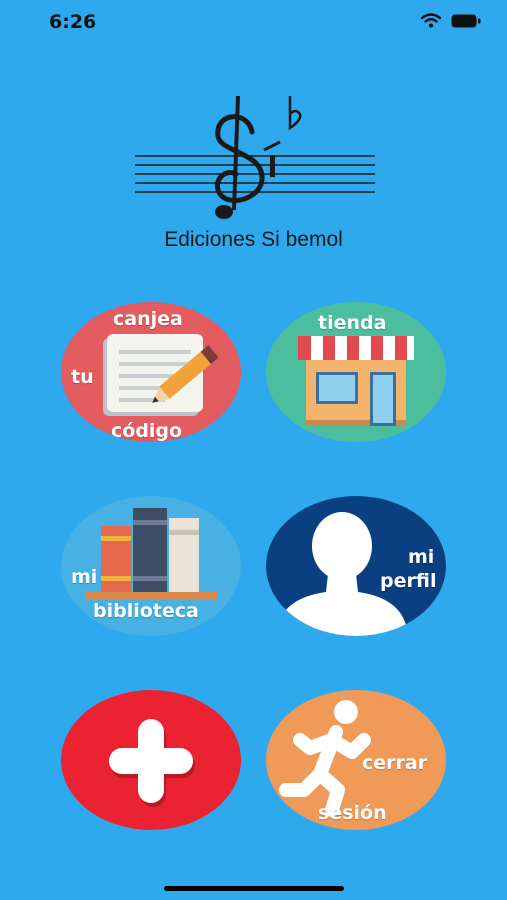 The width and height of the screenshot is (507, 900). Describe the element at coordinates (431, 23) in the screenshot. I see `wifi-icon` at that location.